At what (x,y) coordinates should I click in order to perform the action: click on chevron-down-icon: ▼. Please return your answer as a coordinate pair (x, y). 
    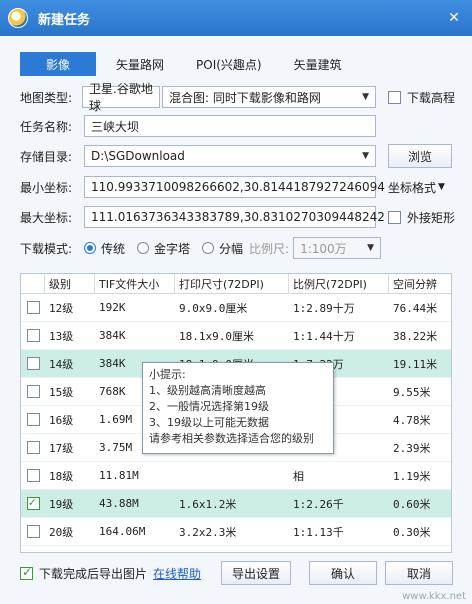
    Looking at the image, I should click on (371, 248).